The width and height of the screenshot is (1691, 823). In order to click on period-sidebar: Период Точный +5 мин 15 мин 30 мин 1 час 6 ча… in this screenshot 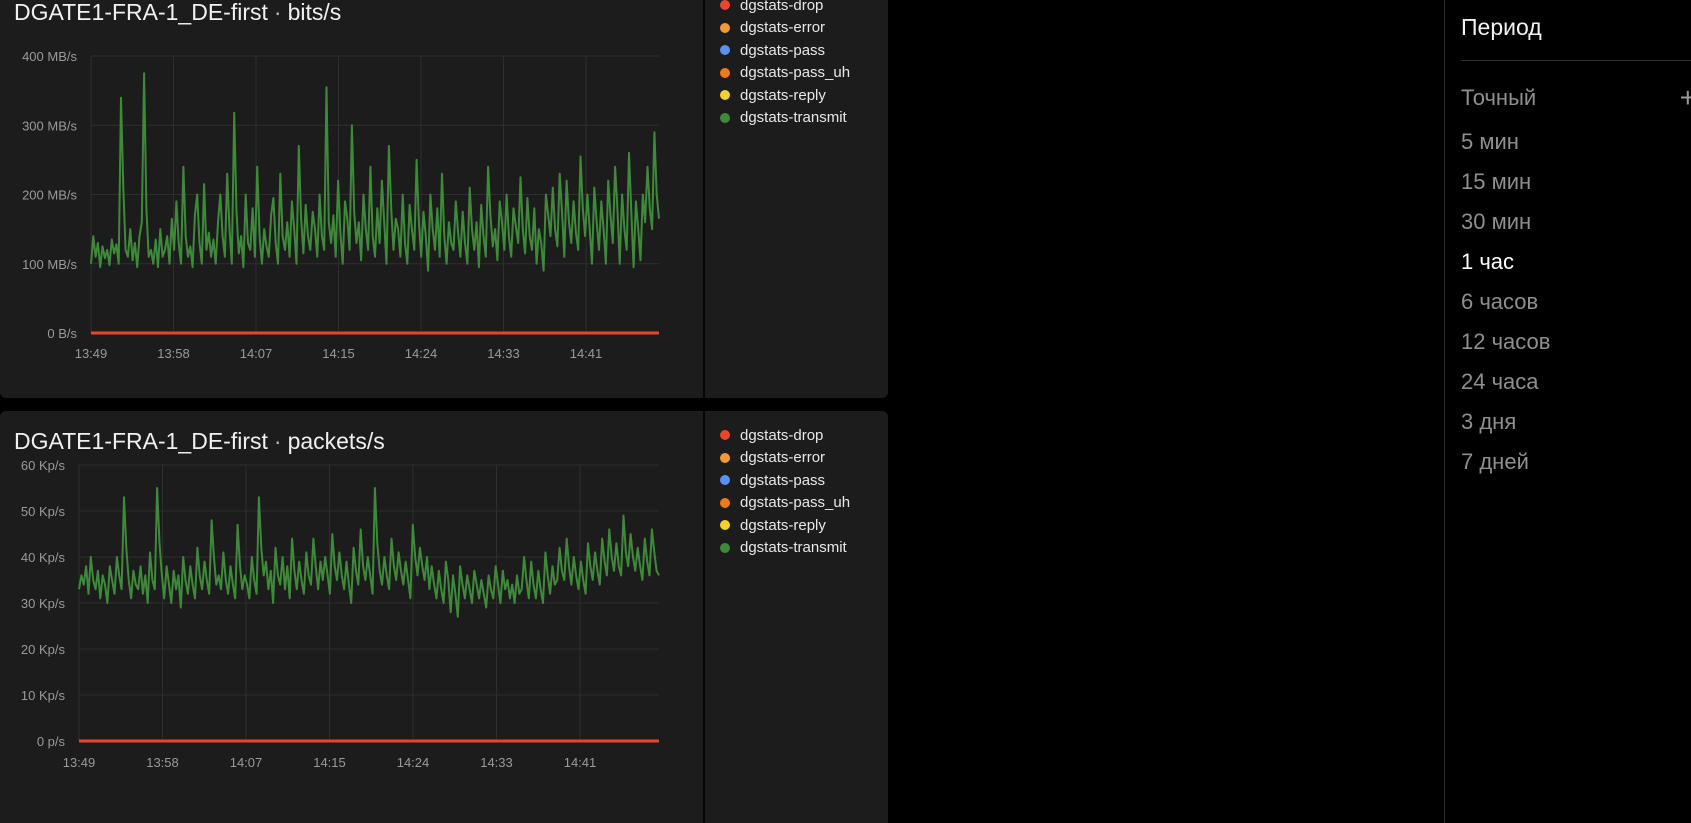, I will do `click(1567, 411)`.